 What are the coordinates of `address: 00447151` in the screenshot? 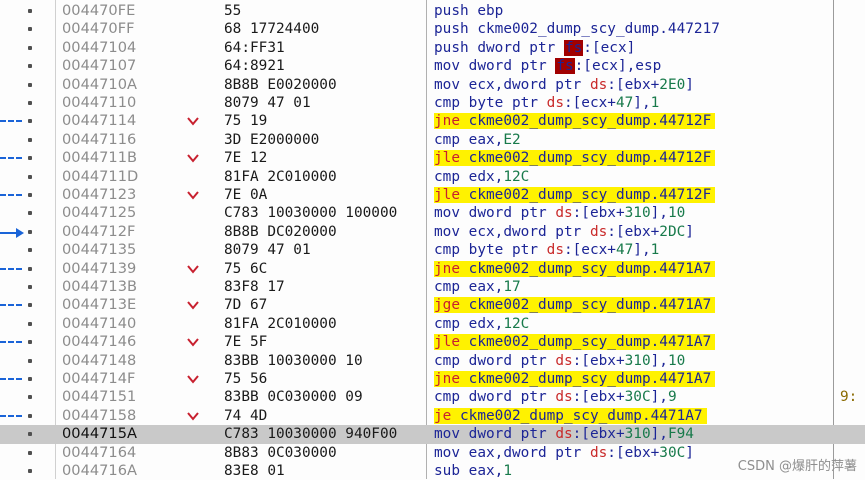 It's located at (99, 397).